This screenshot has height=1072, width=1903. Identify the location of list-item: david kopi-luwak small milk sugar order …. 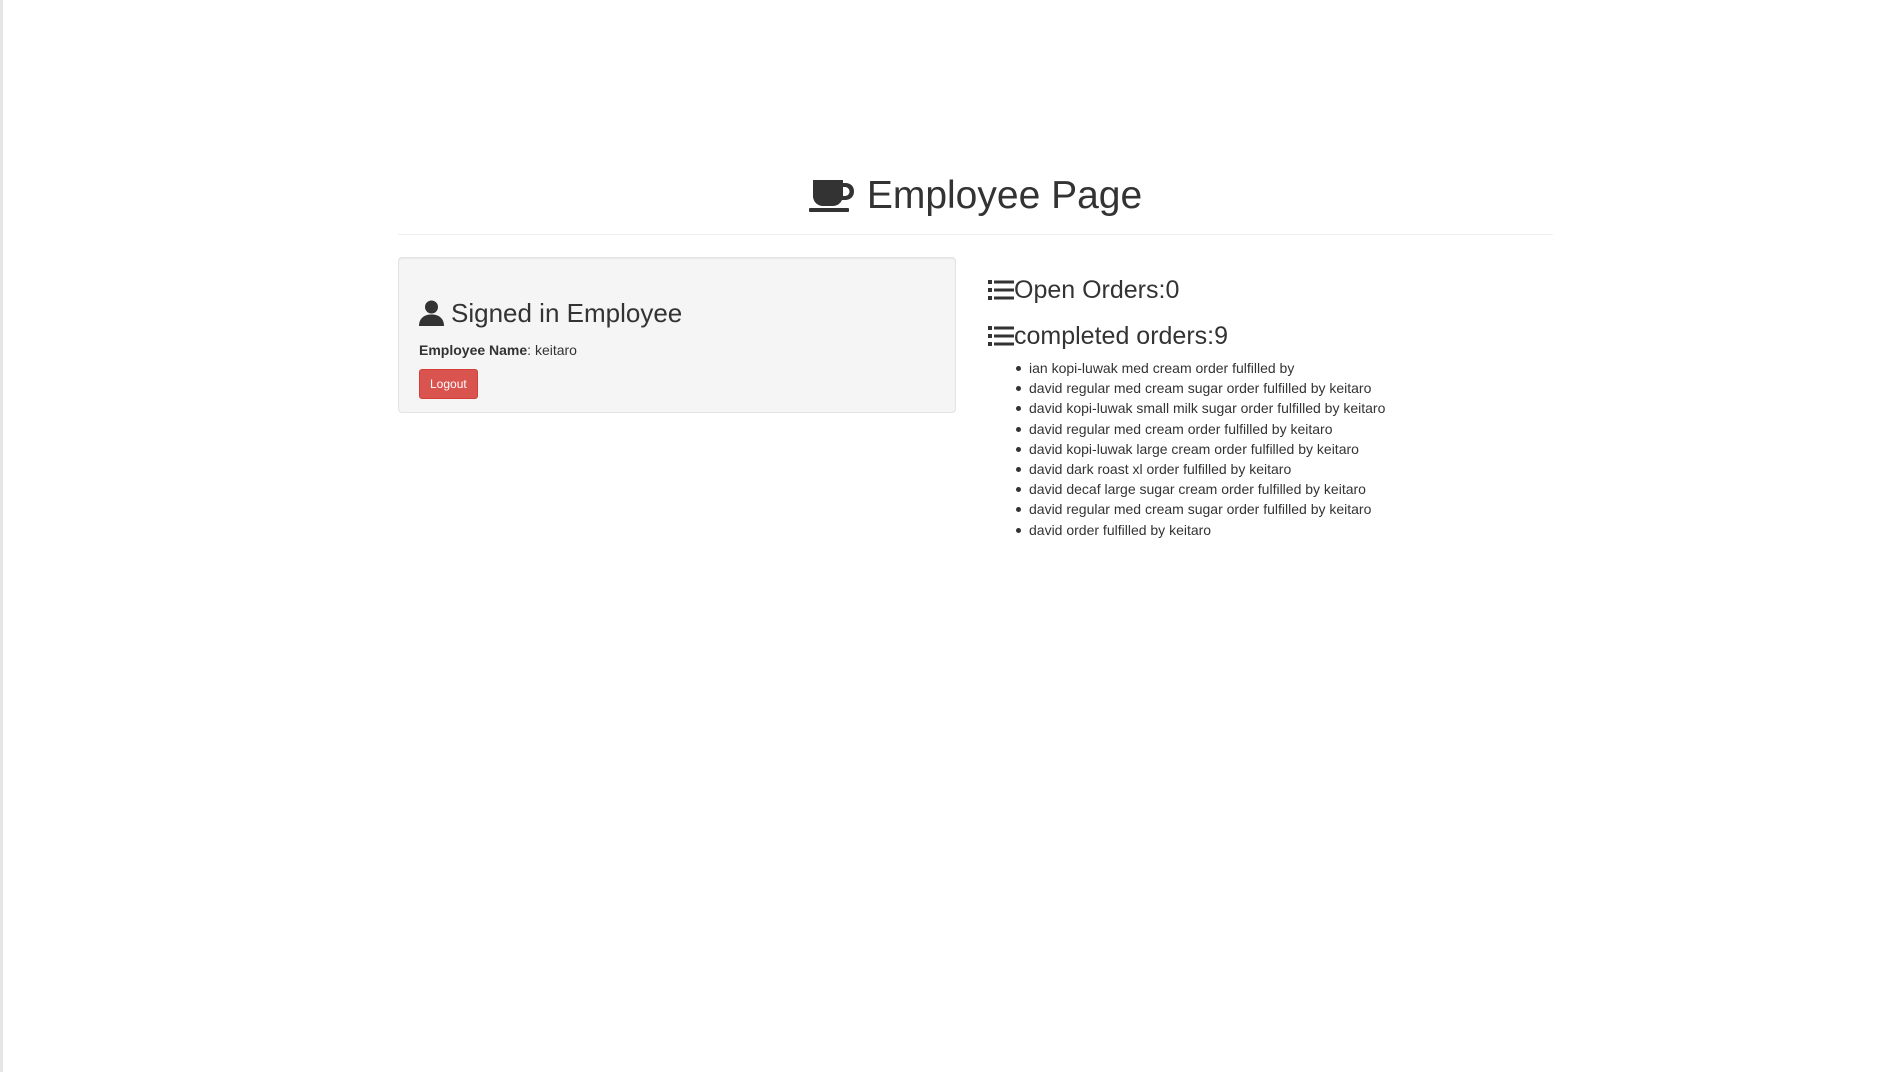
(1284, 408).